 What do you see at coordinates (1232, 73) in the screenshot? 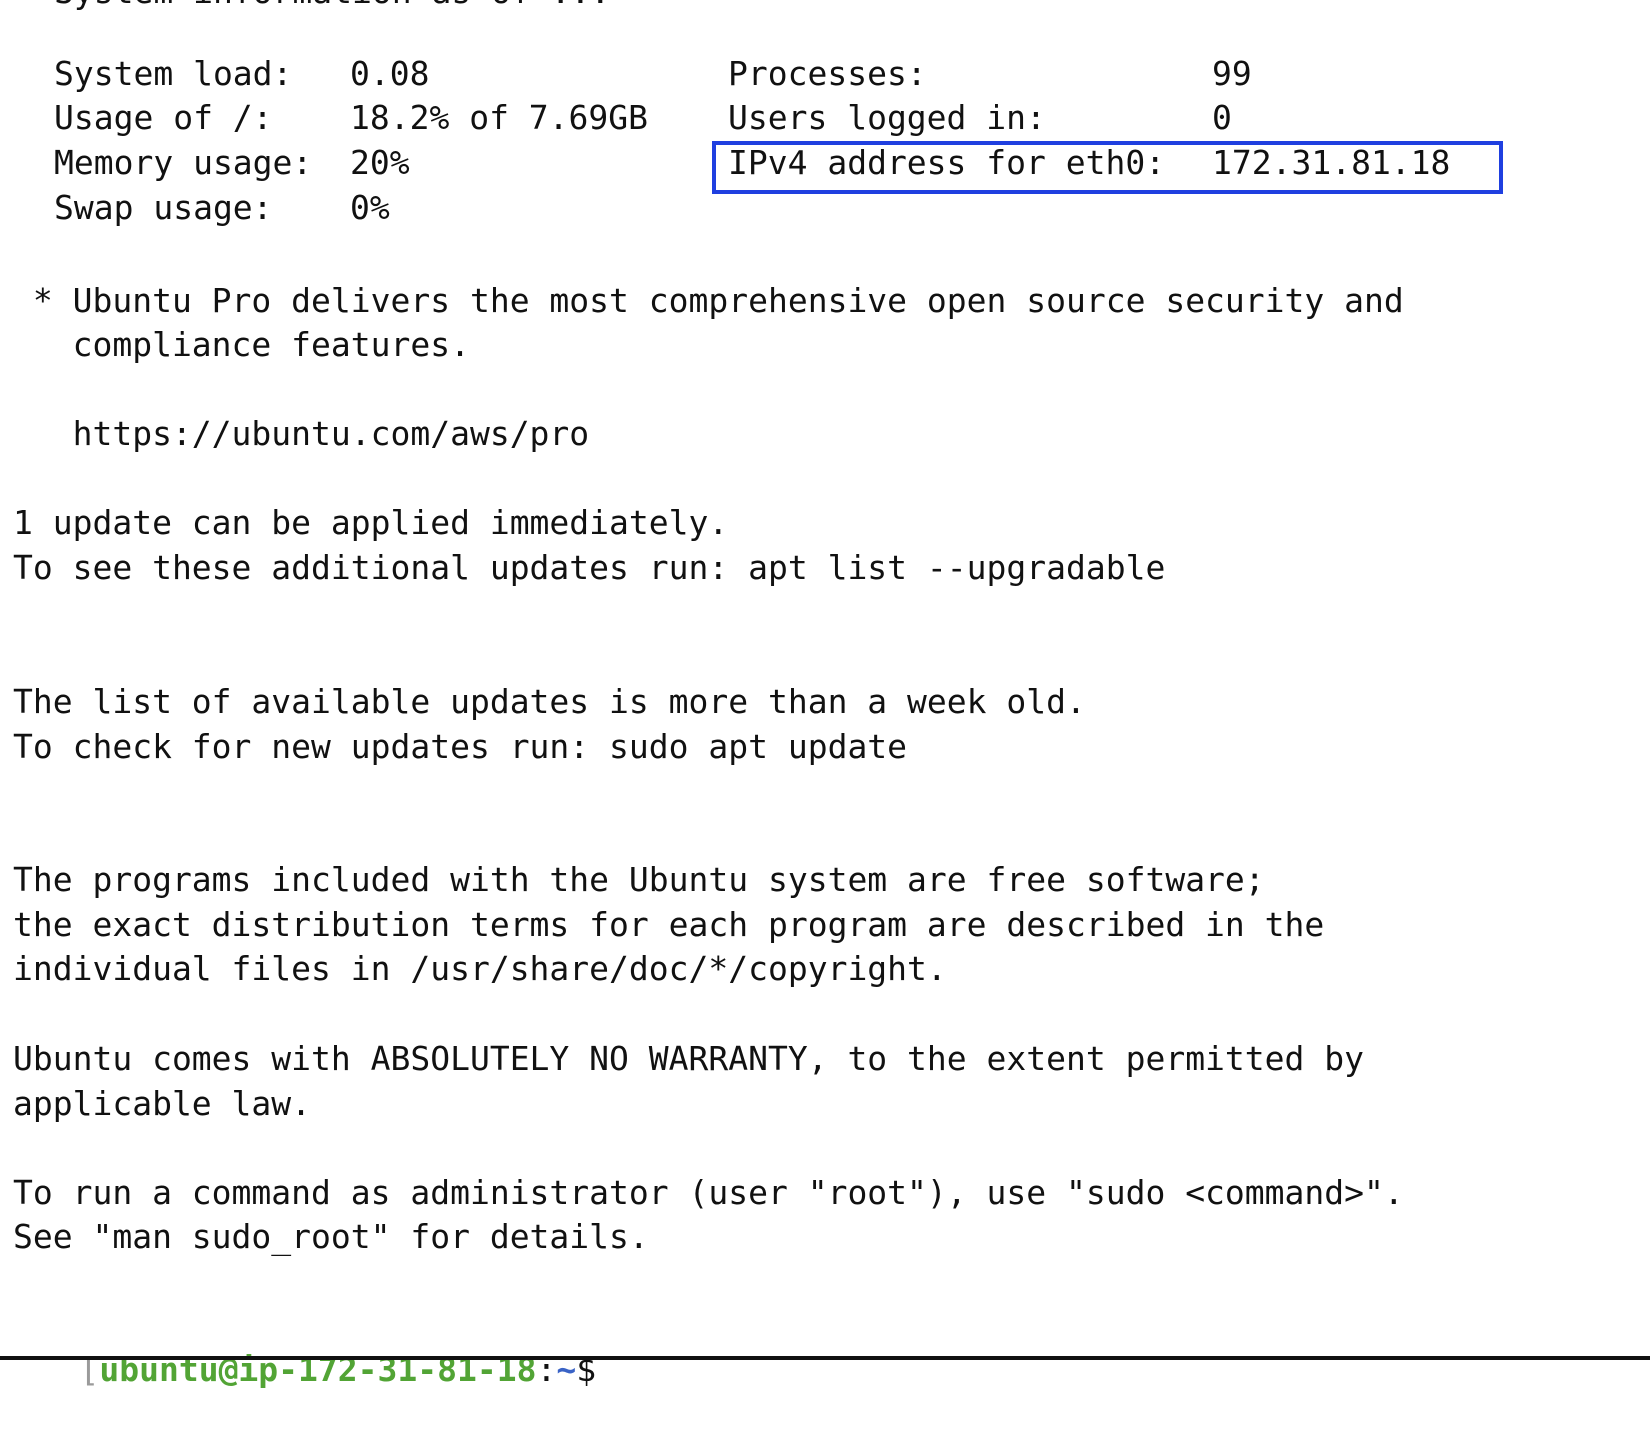
I see `processes-value: 99` at bounding box center [1232, 73].